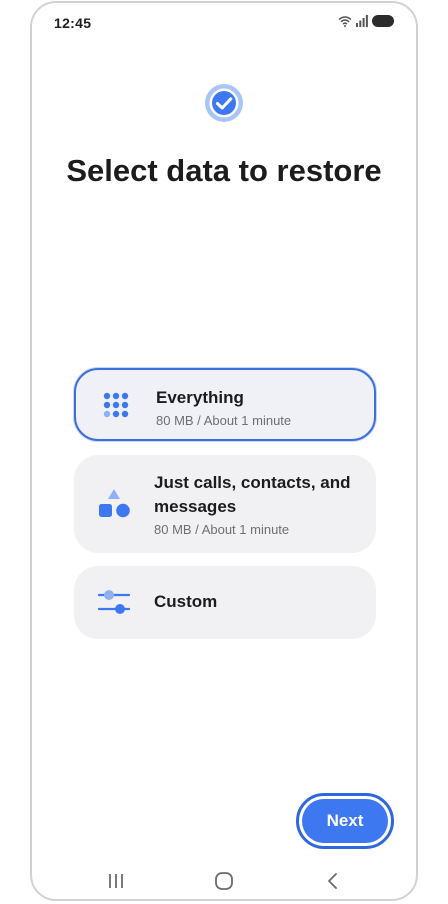 This screenshot has width=448, height=904. What do you see at coordinates (224, 23) in the screenshot?
I see `status-bar: 12:45` at bounding box center [224, 23].